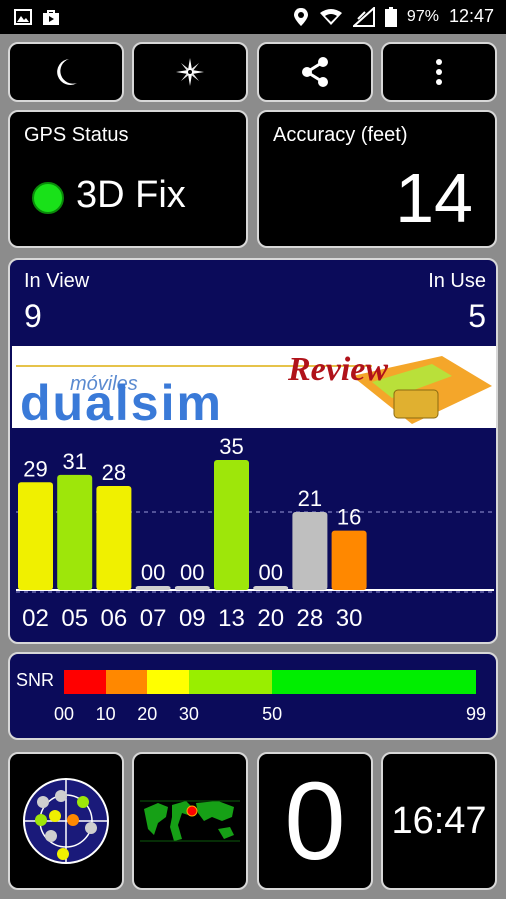 Image resolution: width=506 pixels, height=899 pixels. Describe the element at coordinates (254, 388) in the screenshot. I see `dualsim-review-banner: móviles dualsim Review` at that location.